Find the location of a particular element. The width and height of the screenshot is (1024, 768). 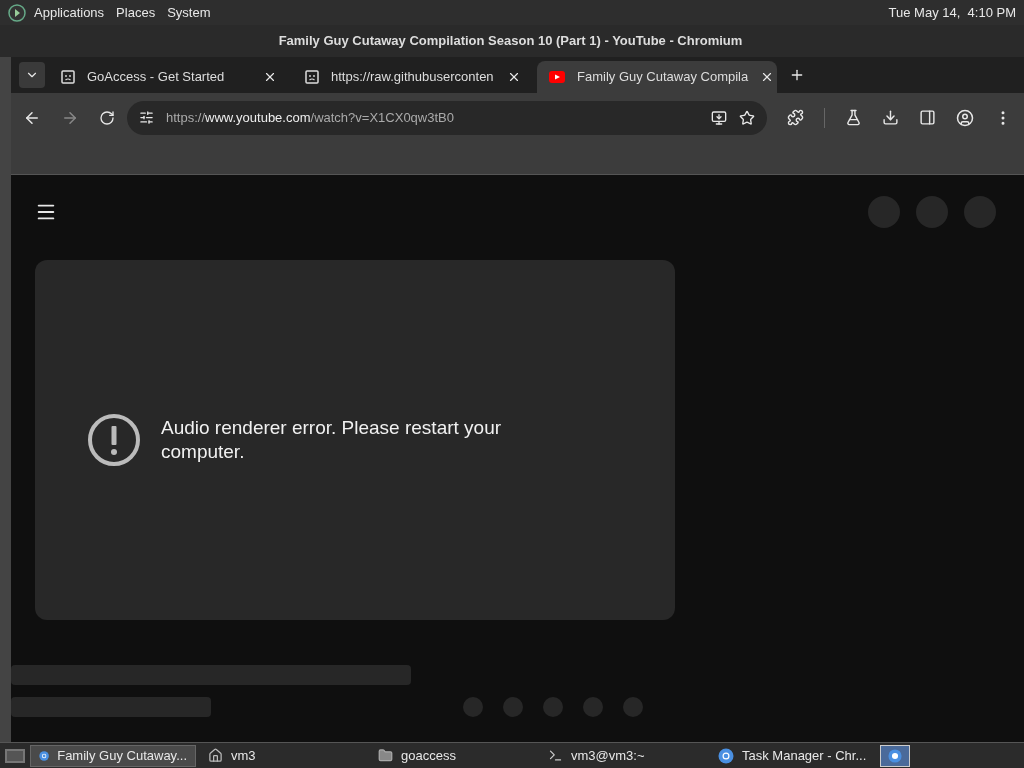

browser-tab: https://raw.githubuserconten is located at coordinates (413, 77).